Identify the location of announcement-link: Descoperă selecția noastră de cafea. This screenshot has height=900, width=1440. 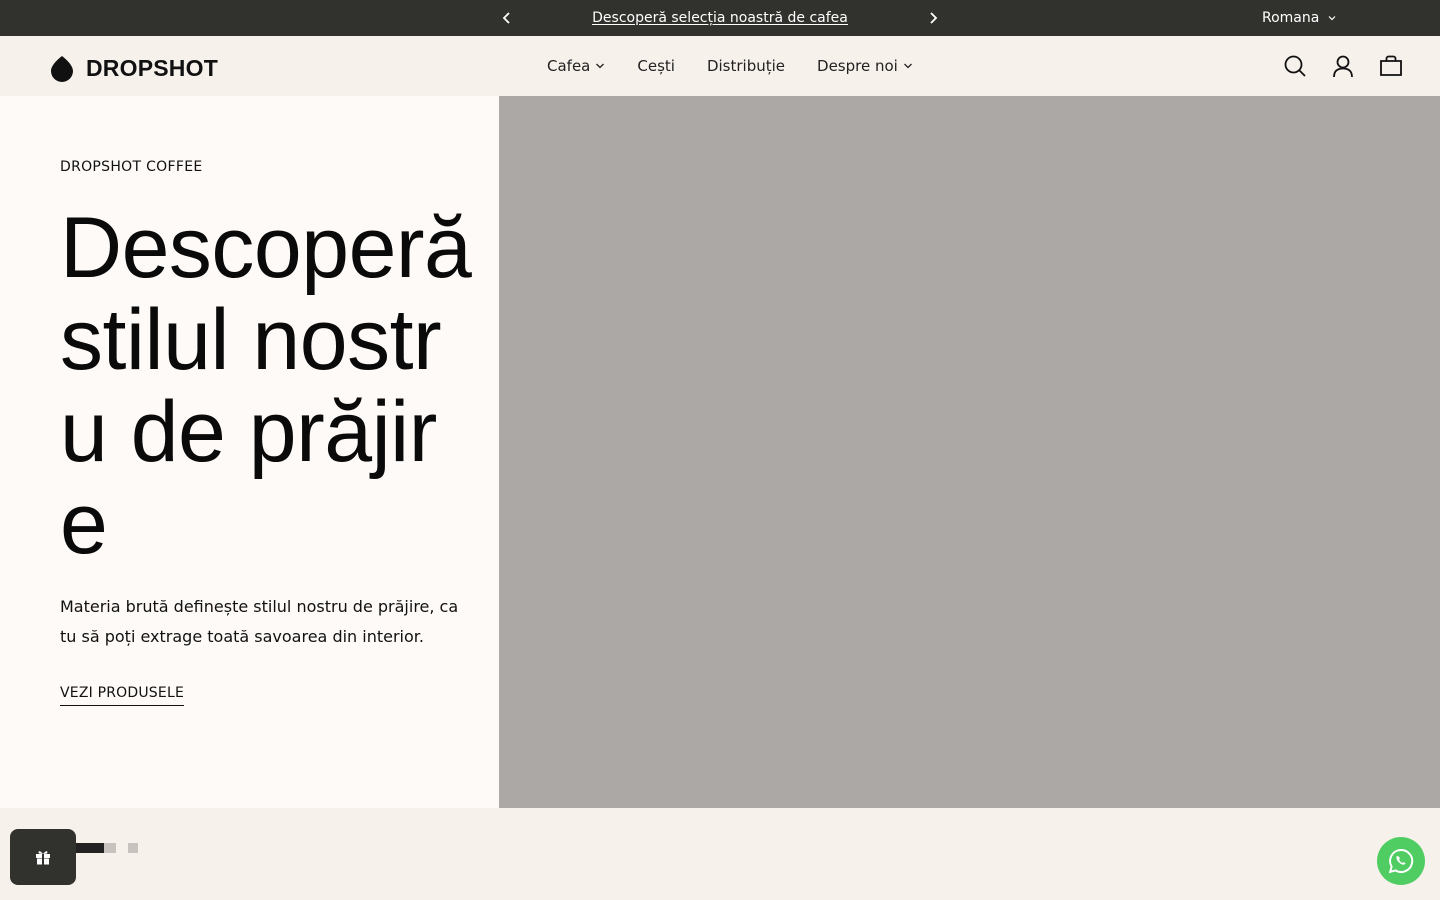
(720, 18).